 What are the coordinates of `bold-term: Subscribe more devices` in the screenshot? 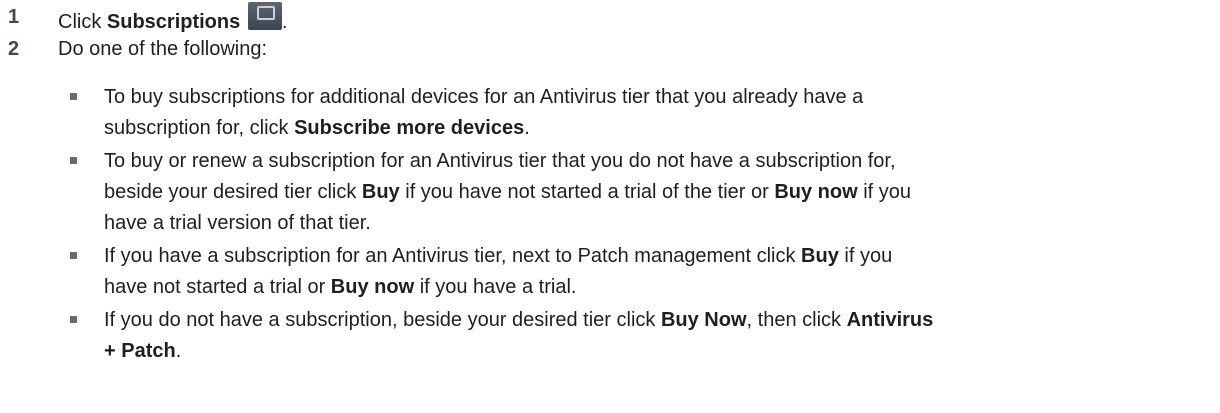 It's located at (409, 128).